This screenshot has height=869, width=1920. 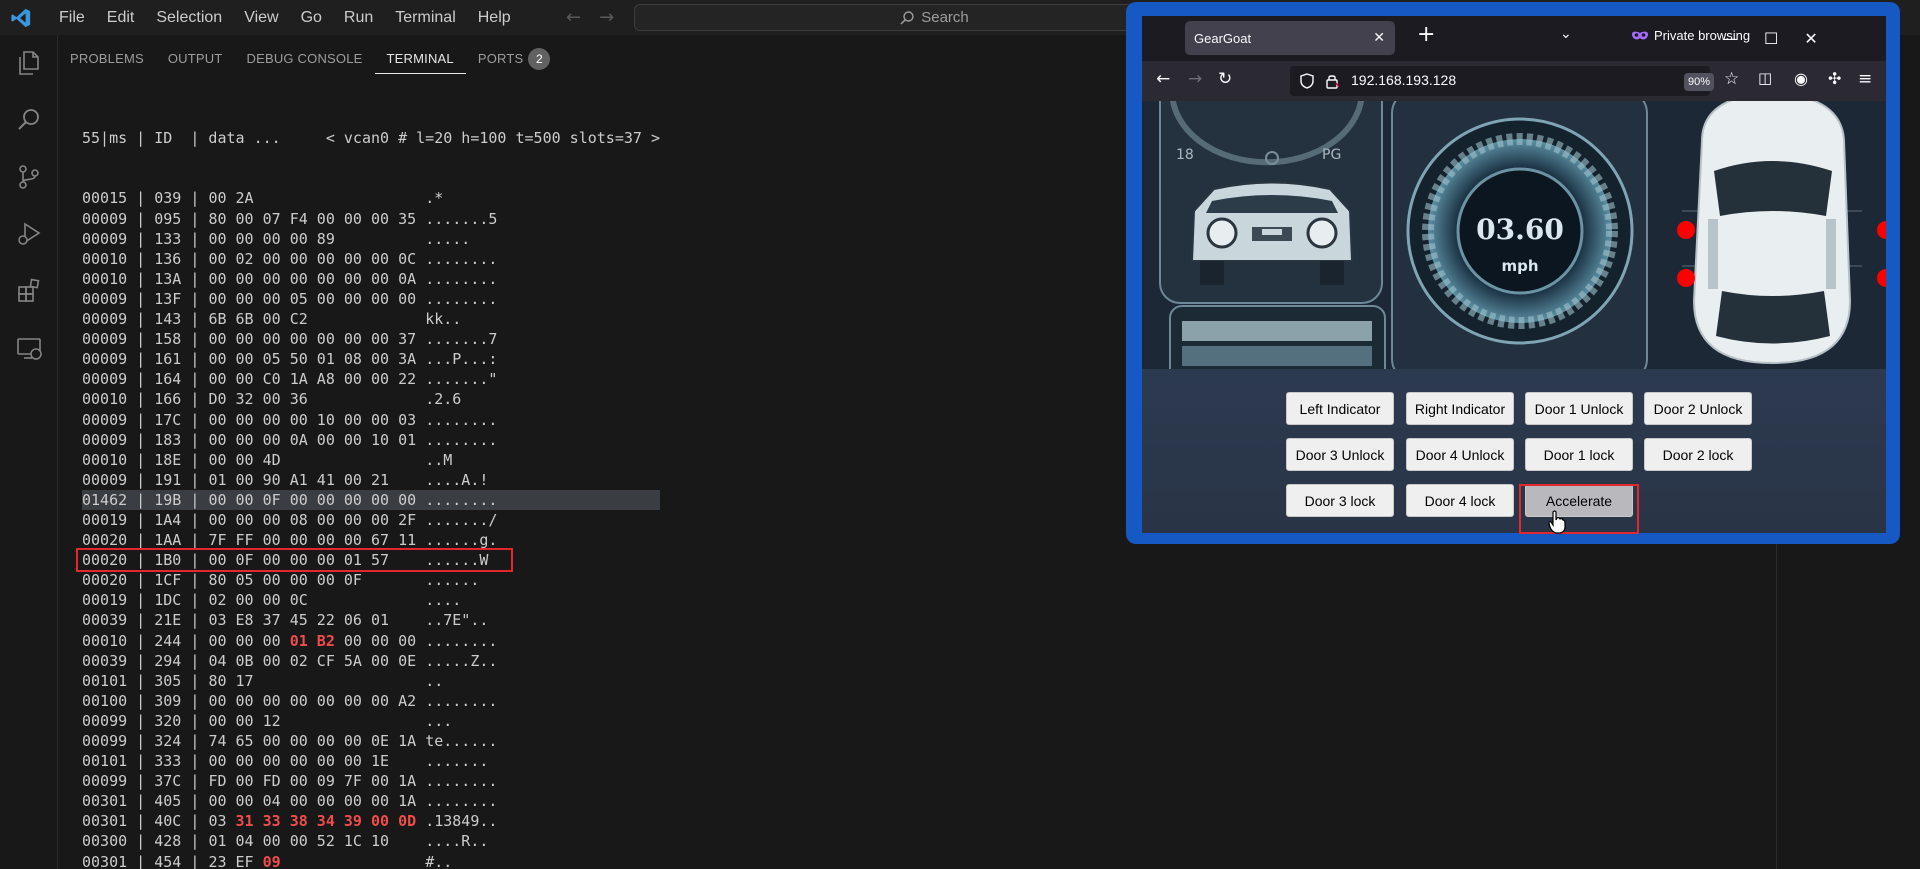 I want to click on tab-close-icon: ✕, so click(x=1379, y=37).